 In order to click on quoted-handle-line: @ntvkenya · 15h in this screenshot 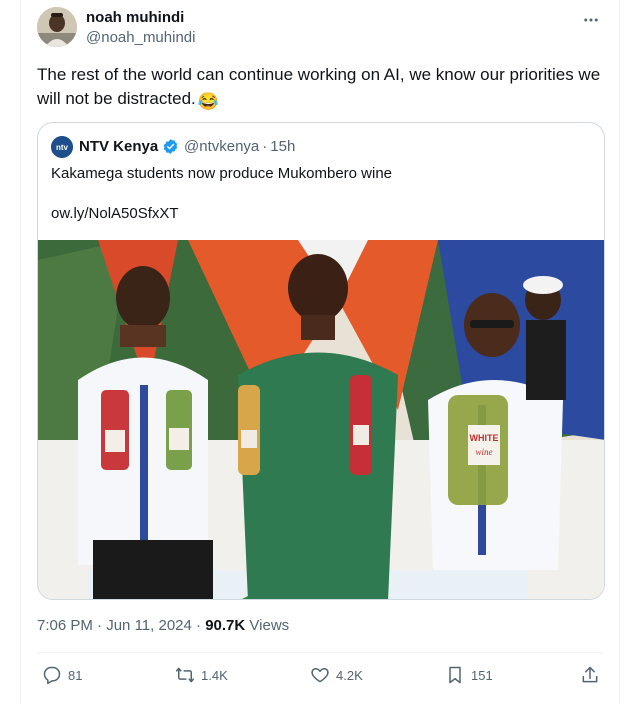, I will do `click(239, 146)`.